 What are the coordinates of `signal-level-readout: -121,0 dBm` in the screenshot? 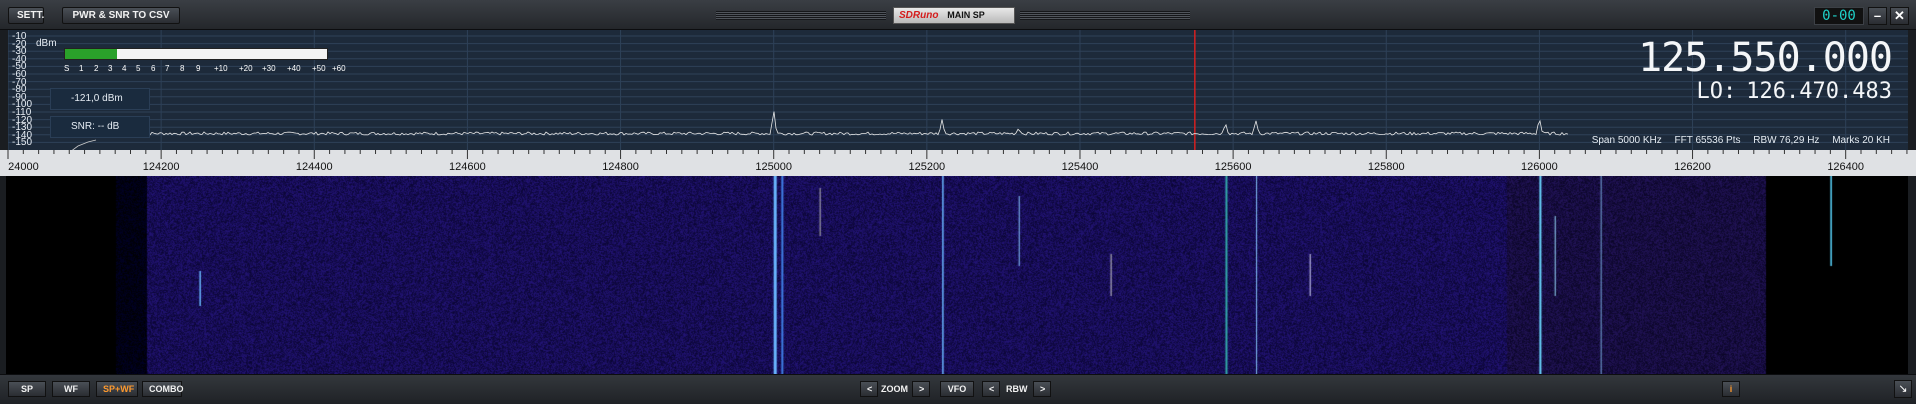 It's located at (100, 99).